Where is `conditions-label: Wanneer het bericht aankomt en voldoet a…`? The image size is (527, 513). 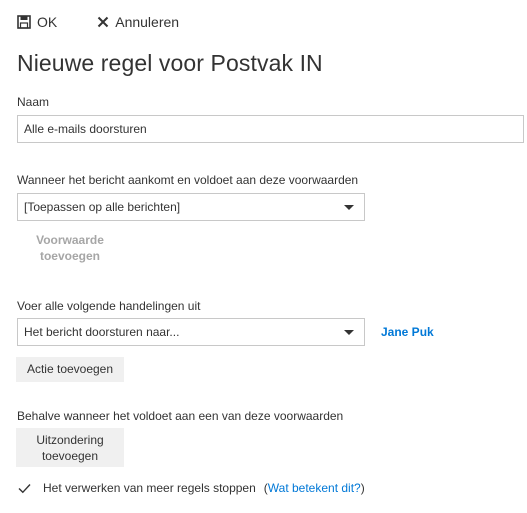 conditions-label: Wanneer het bericht aankomt en voldoet a… is located at coordinates (188, 180).